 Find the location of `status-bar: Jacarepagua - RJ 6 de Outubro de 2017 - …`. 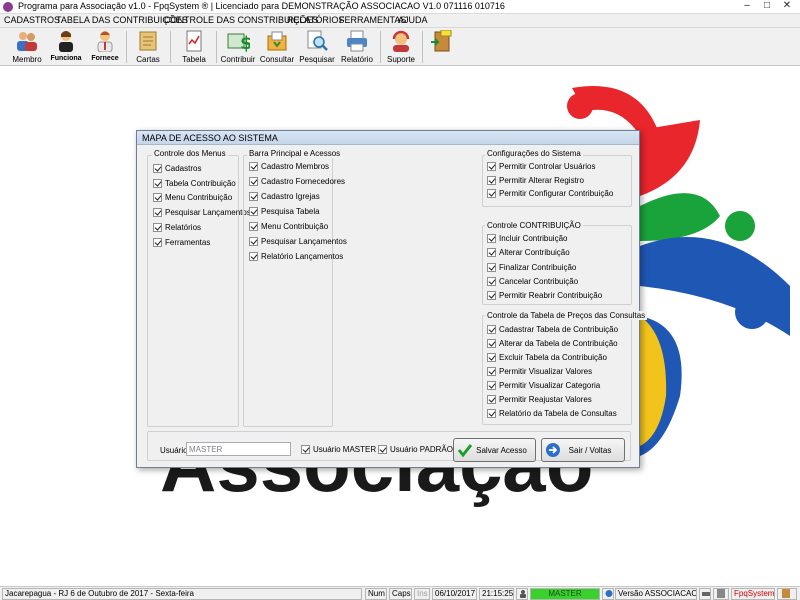

status-bar: Jacarepagua - RJ 6 de Outubro de 2017 - … is located at coordinates (400, 593).